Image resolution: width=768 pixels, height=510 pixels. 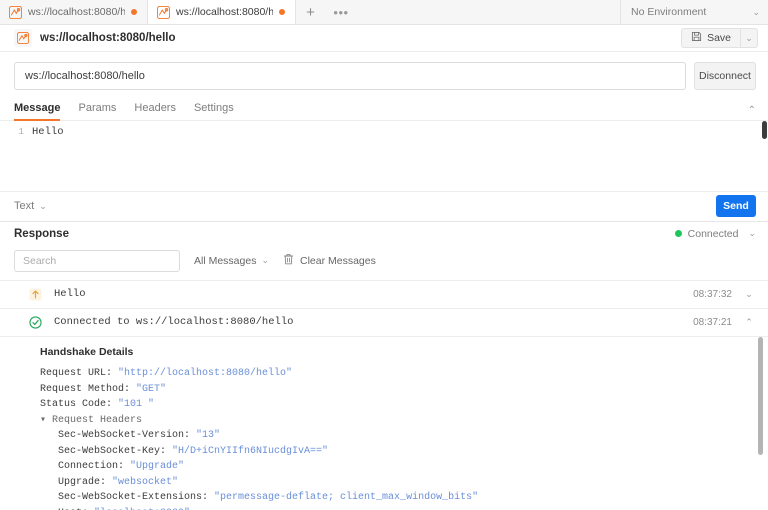 What do you see at coordinates (214, 111) in the screenshot?
I see `tab-settings: Settings` at bounding box center [214, 111].